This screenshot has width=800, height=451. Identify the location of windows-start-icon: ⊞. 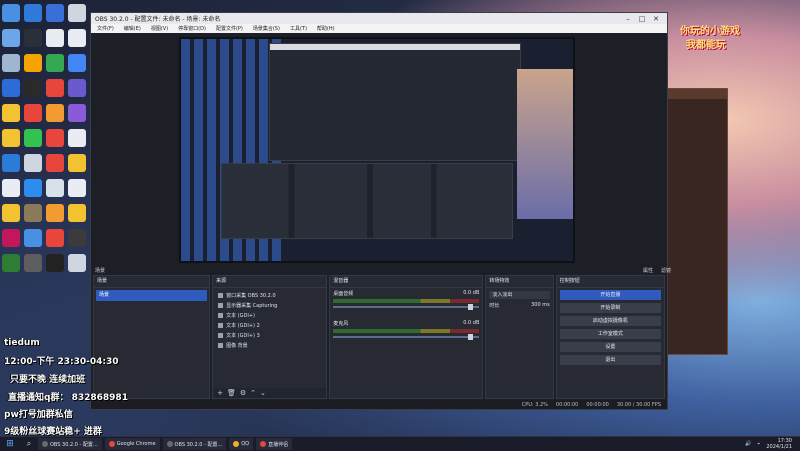
(10, 444).